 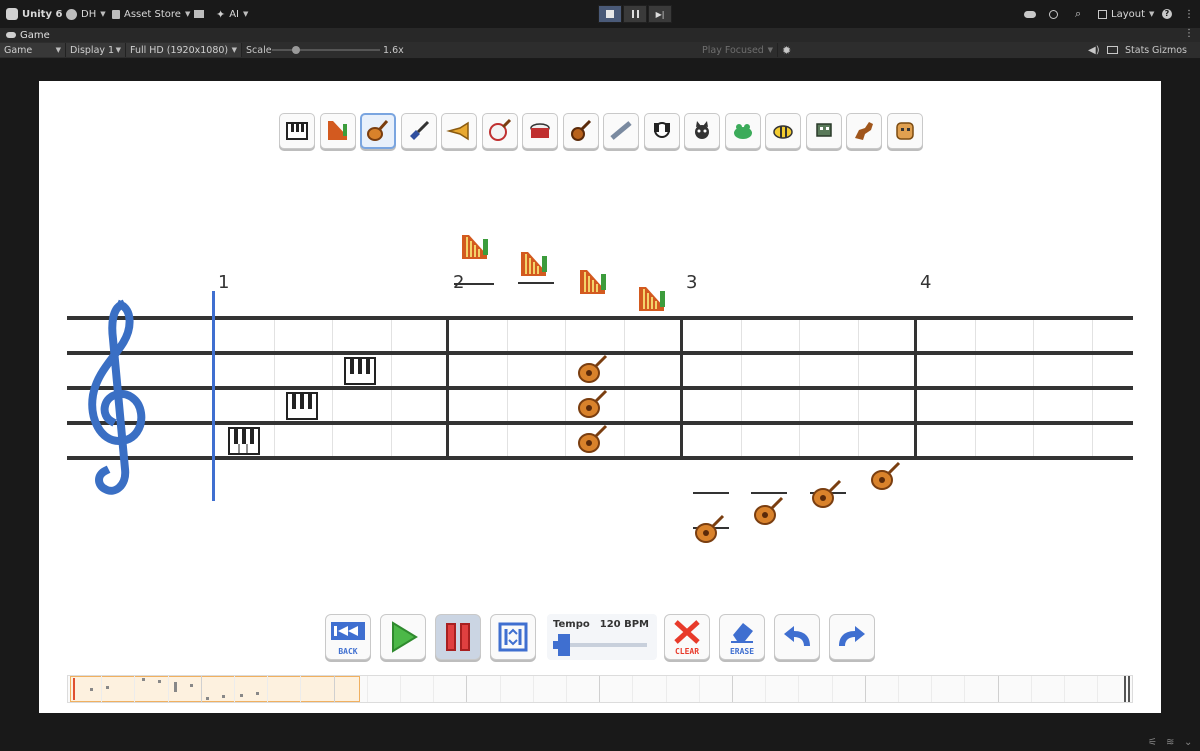 What do you see at coordinates (1170, 742) in the screenshot?
I see `layers-icon: ≋` at bounding box center [1170, 742].